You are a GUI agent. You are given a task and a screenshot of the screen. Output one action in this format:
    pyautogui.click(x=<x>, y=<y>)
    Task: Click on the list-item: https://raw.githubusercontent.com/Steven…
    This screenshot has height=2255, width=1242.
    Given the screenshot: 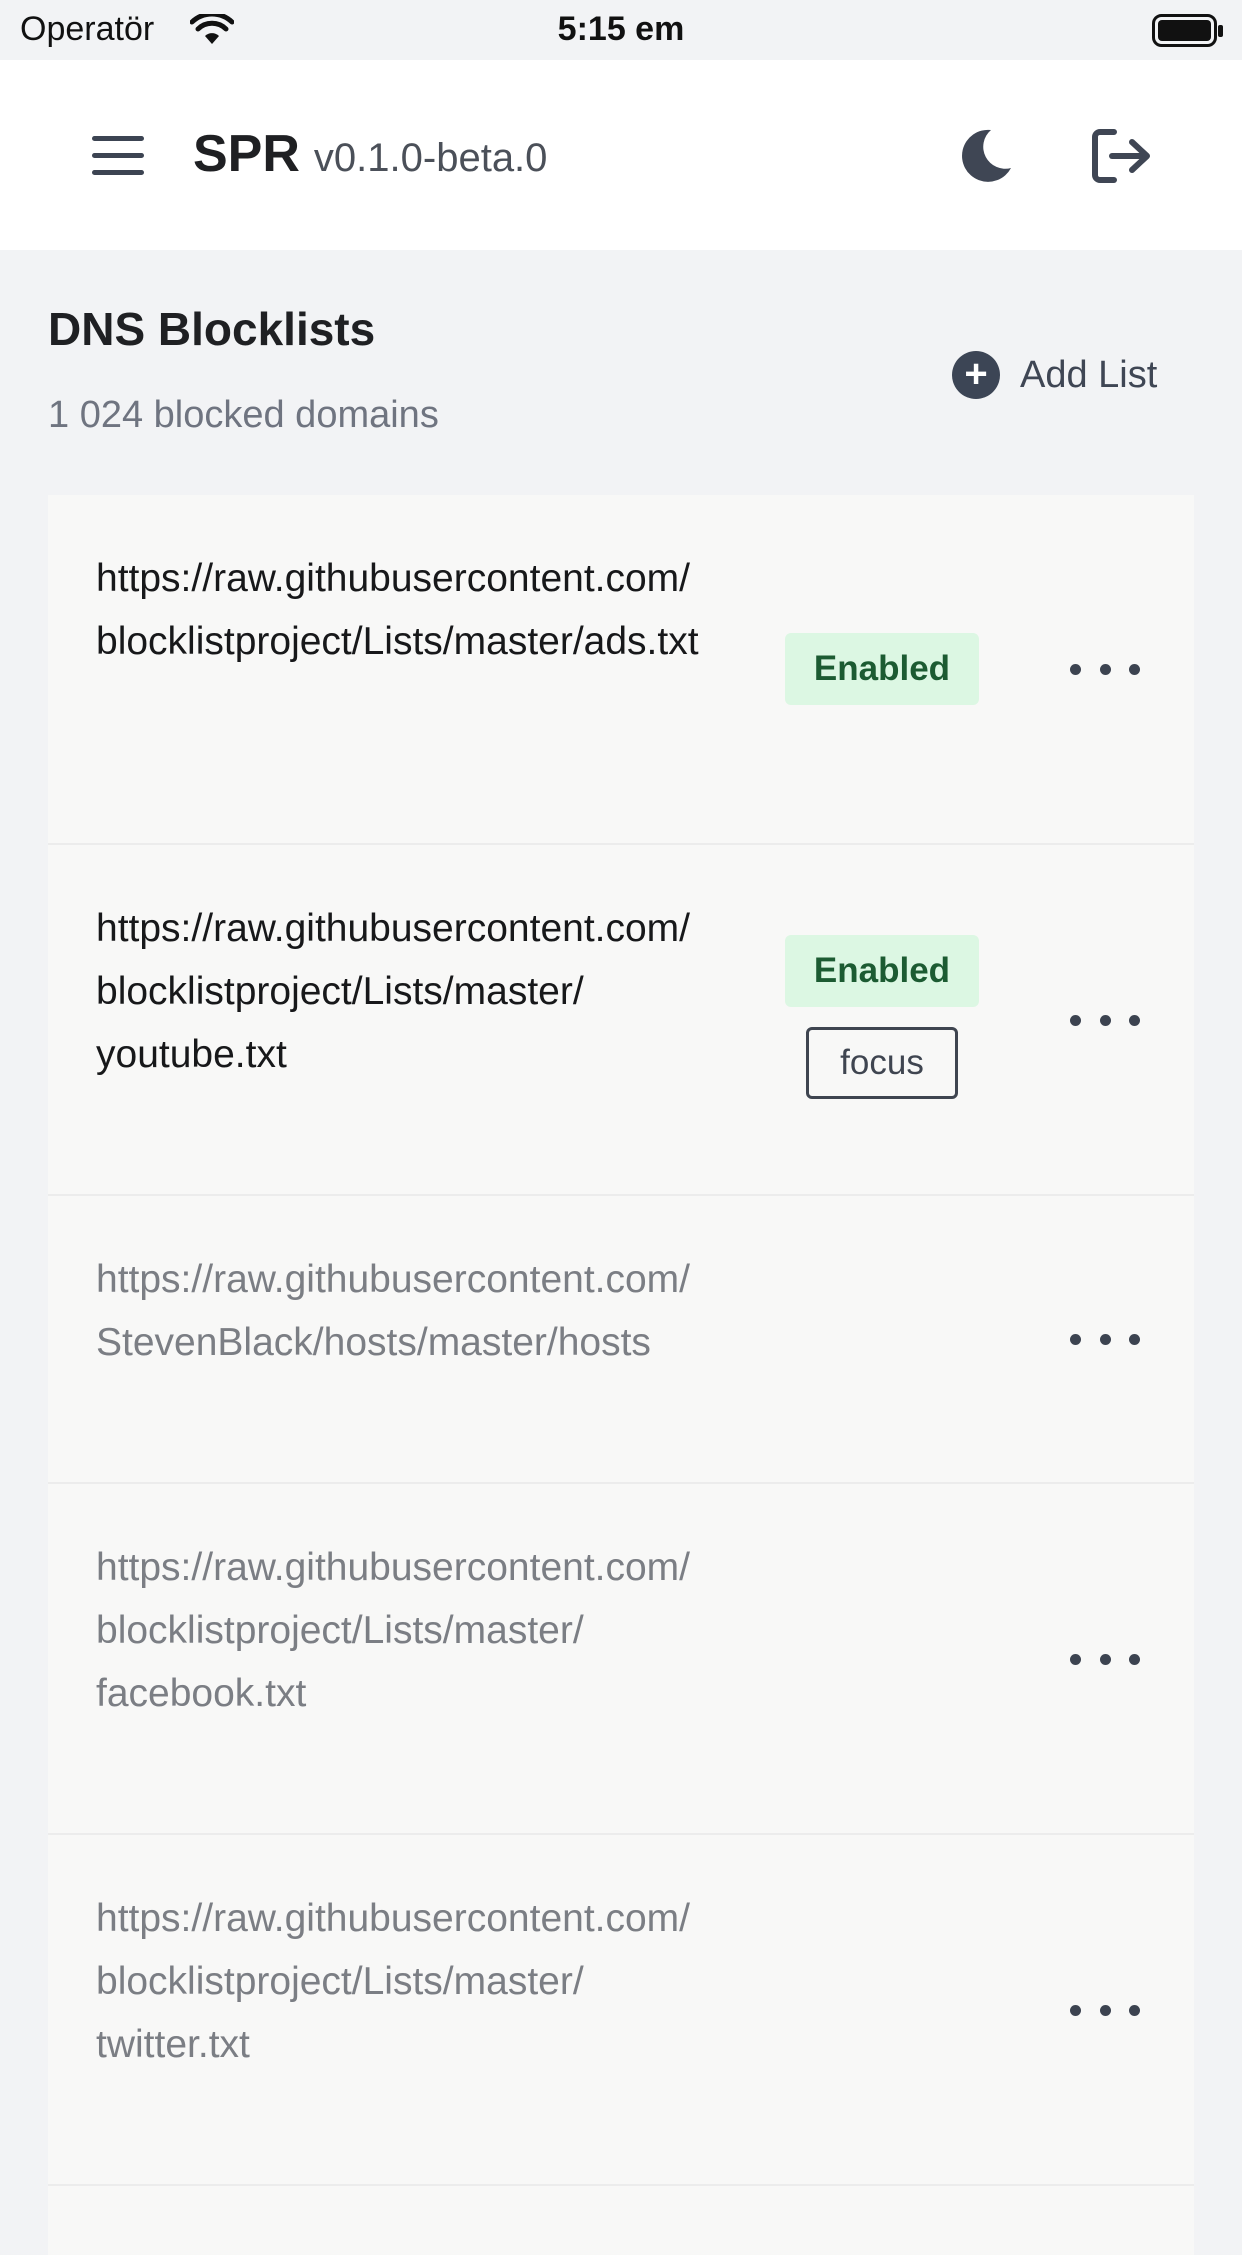 What is the action you would take?
    pyautogui.click(x=621, y=1340)
    